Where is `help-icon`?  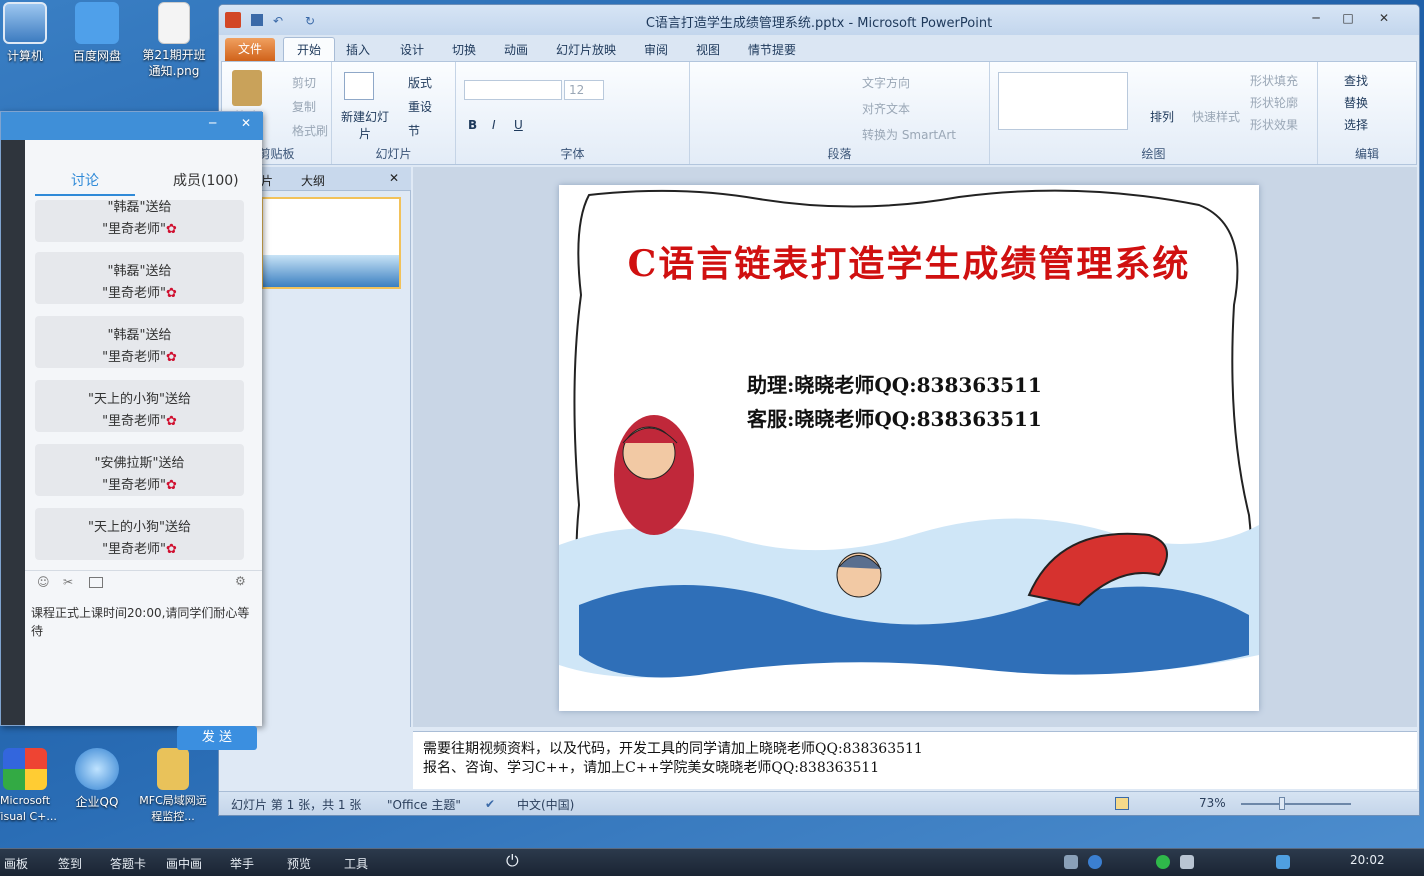
help-icon is located at coordinates (1095, 862).